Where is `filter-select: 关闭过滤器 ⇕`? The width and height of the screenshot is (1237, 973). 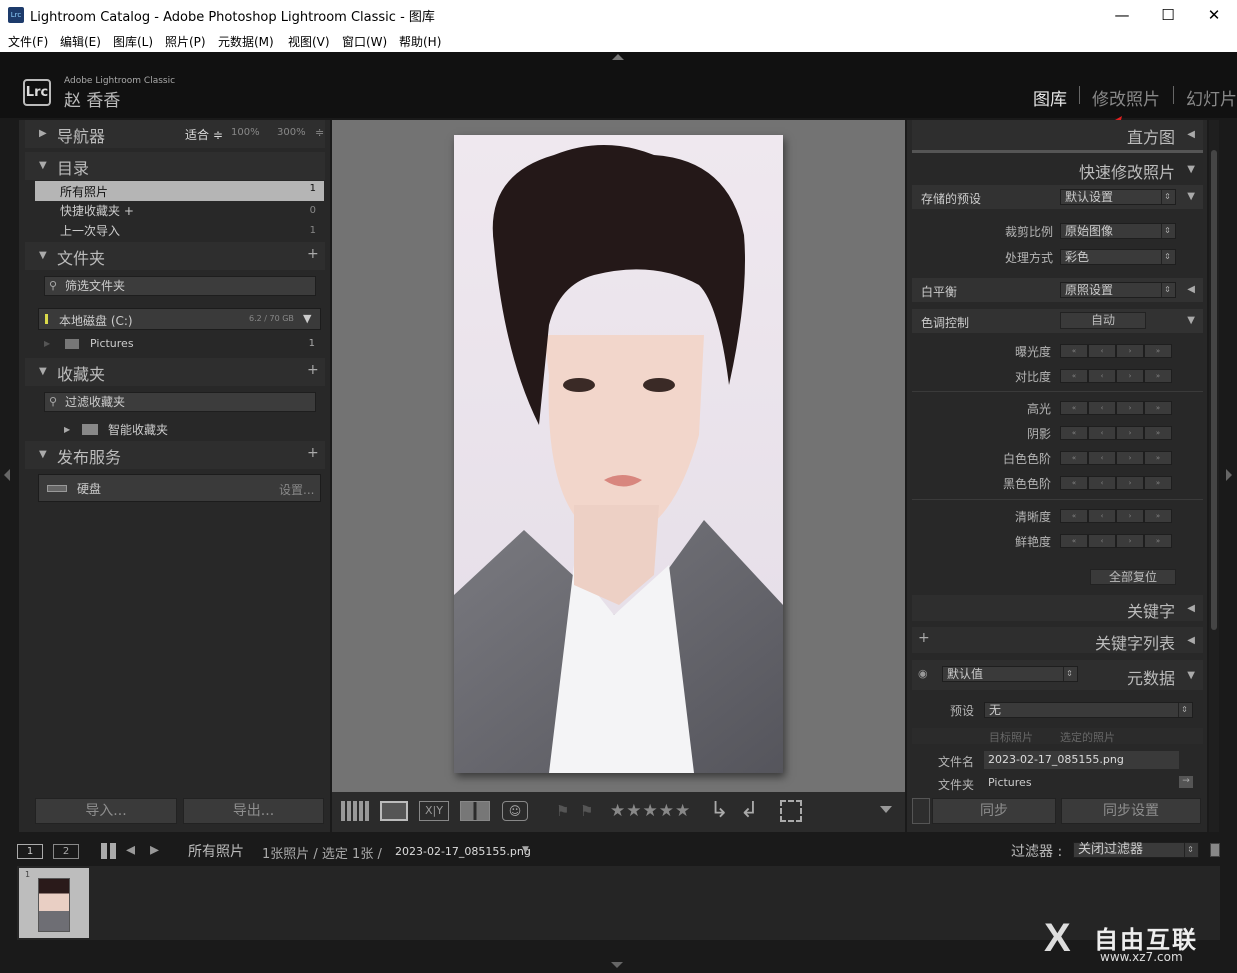
filter-select: 关闭过滤器 ⇕ is located at coordinates (1136, 850).